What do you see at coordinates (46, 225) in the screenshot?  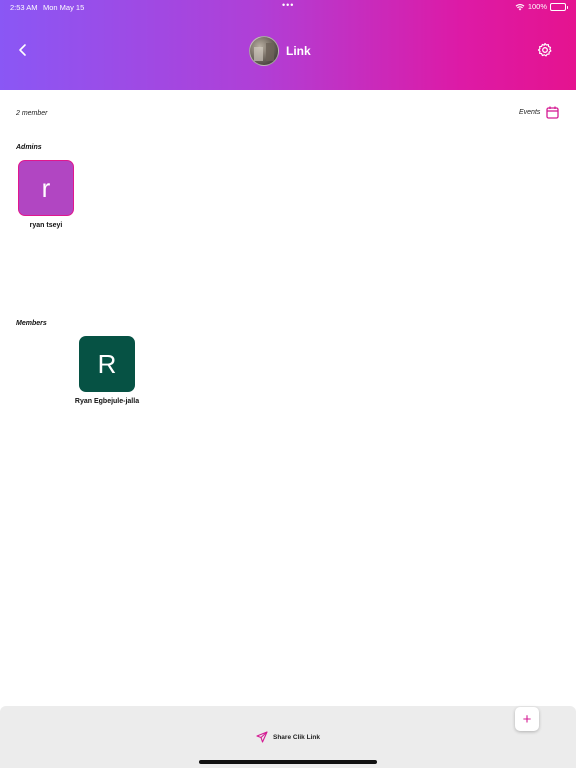 I see `admin-name: ryan tseyi` at bounding box center [46, 225].